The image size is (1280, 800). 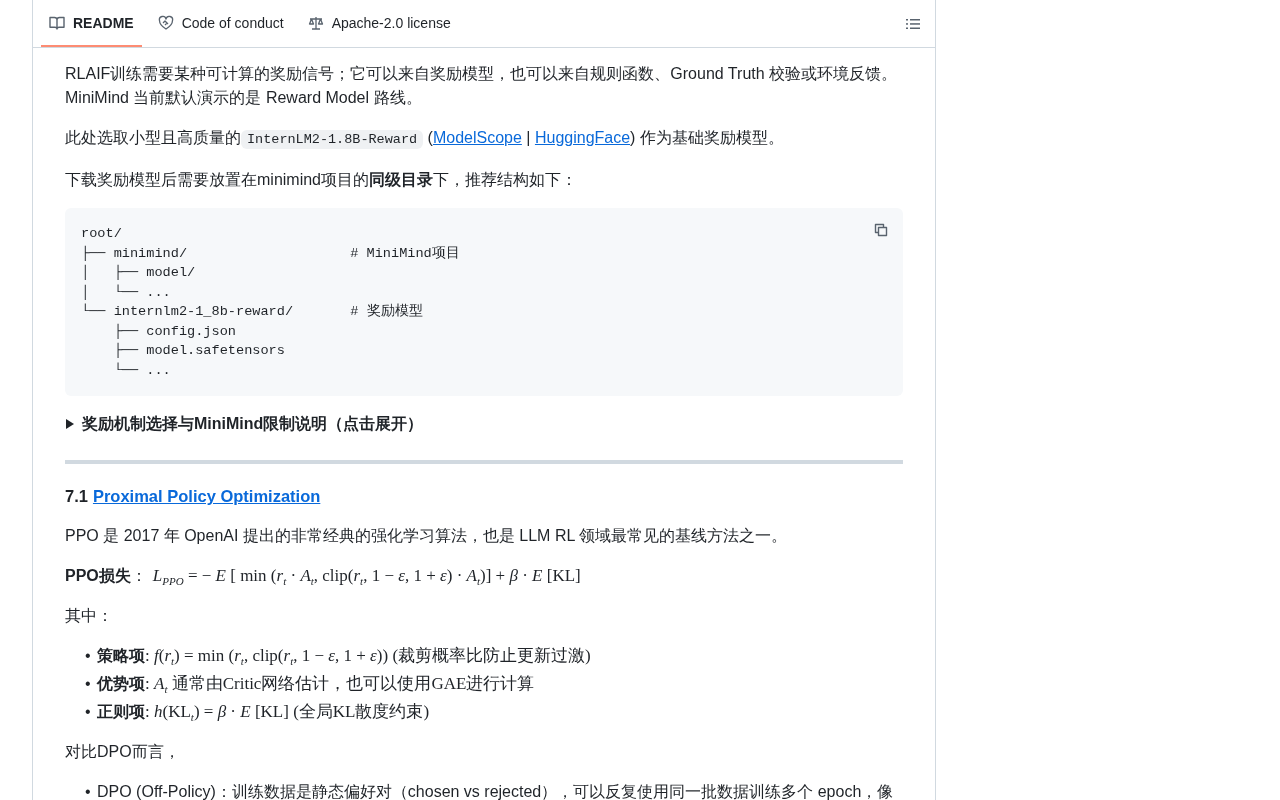 What do you see at coordinates (340, 684) in the screenshot?
I see `list-text: : A$_{t}$ 通常由Critic网络估计，也可以使用GAE进行计算` at bounding box center [340, 684].